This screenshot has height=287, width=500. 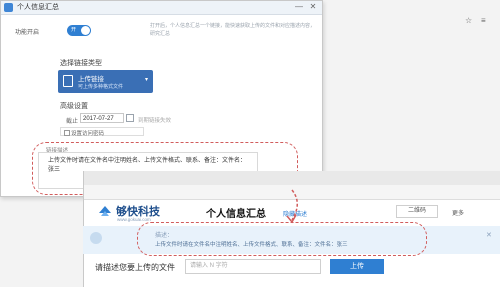 I want to click on menu-icon: ≡, so click(x=483, y=21).